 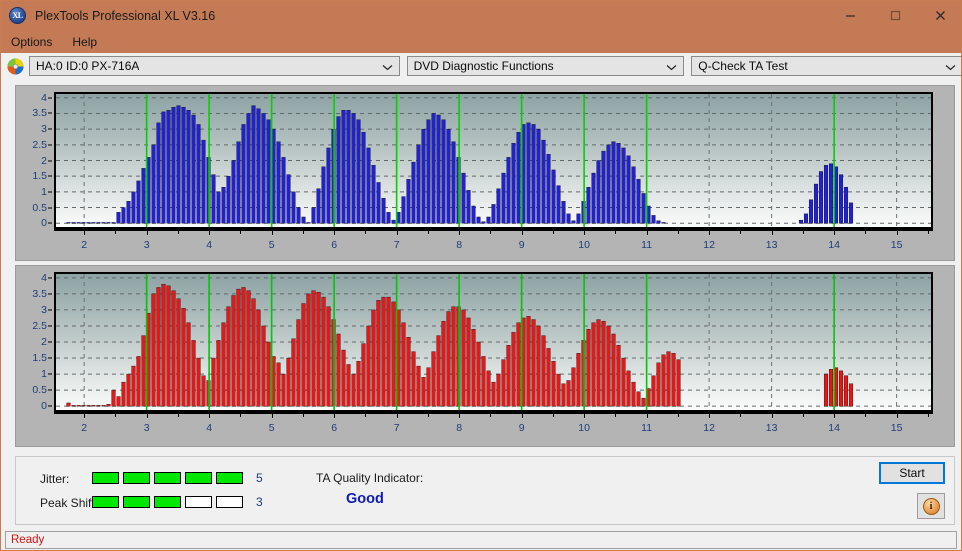 What do you see at coordinates (584, 245) in the screenshot?
I see `x-axis-tick-label: 10` at bounding box center [584, 245].